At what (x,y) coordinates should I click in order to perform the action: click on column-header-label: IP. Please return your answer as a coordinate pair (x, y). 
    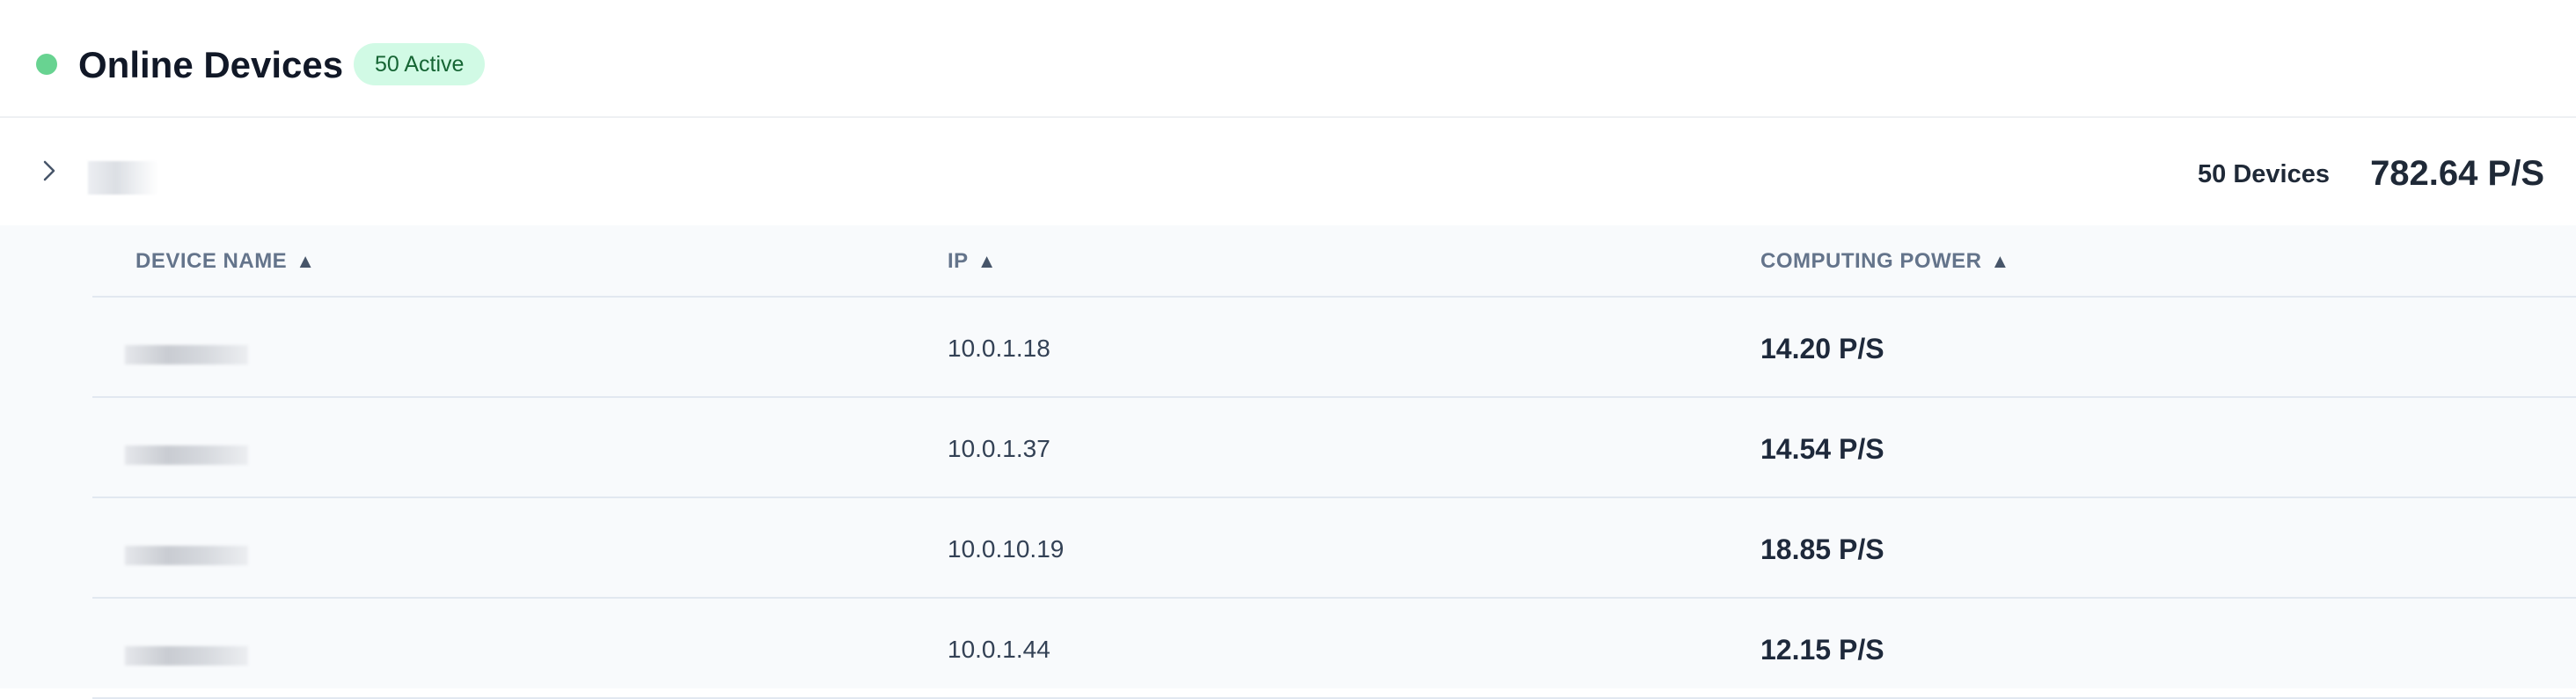
    Looking at the image, I should click on (958, 261).